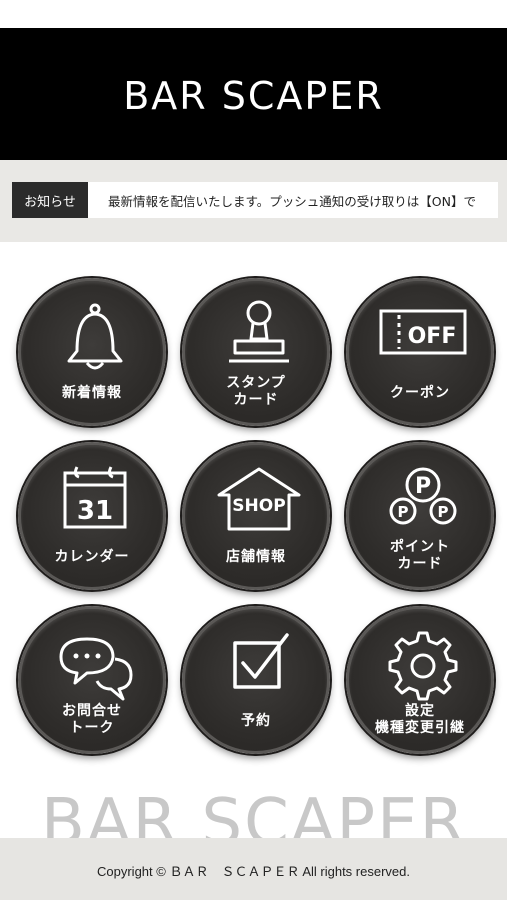 The width and height of the screenshot is (507, 900). Describe the element at coordinates (258, 506) in the screenshot. I see `shop-icon-text: SHOP` at that location.